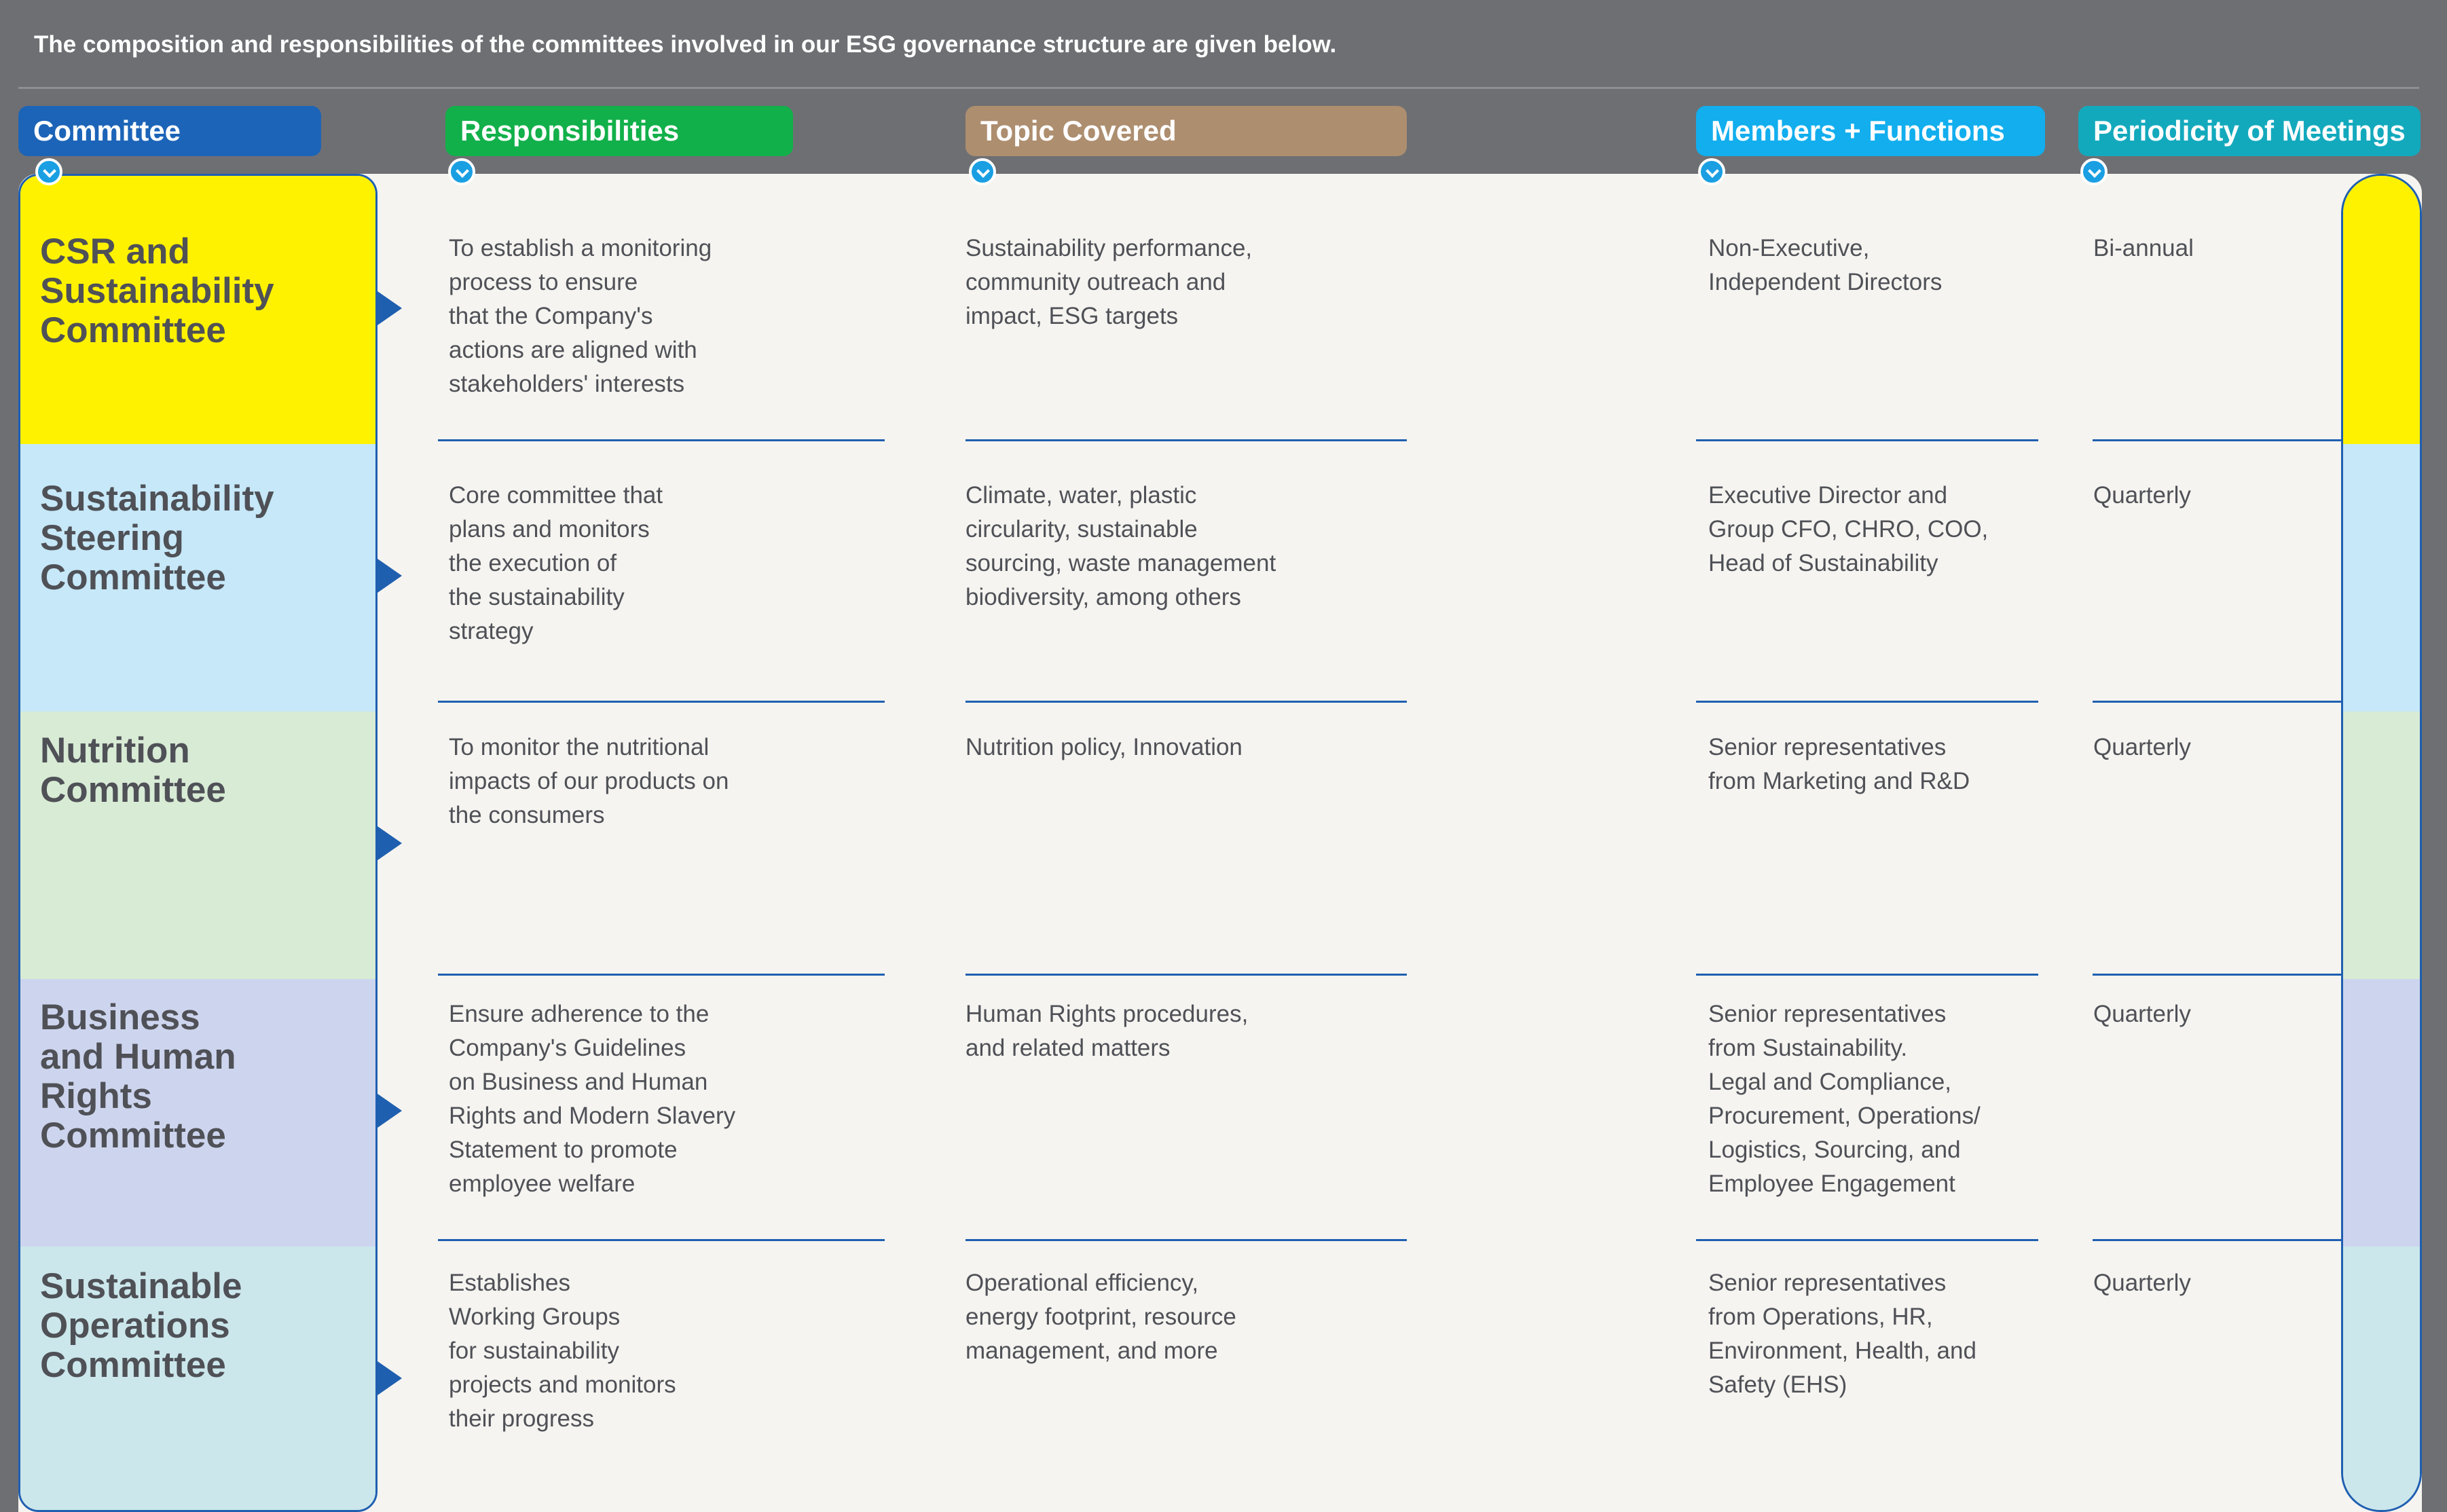  Describe the element at coordinates (1082, 1283) in the screenshot. I see `topics-cell-line: Operational efficiency,` at that location.